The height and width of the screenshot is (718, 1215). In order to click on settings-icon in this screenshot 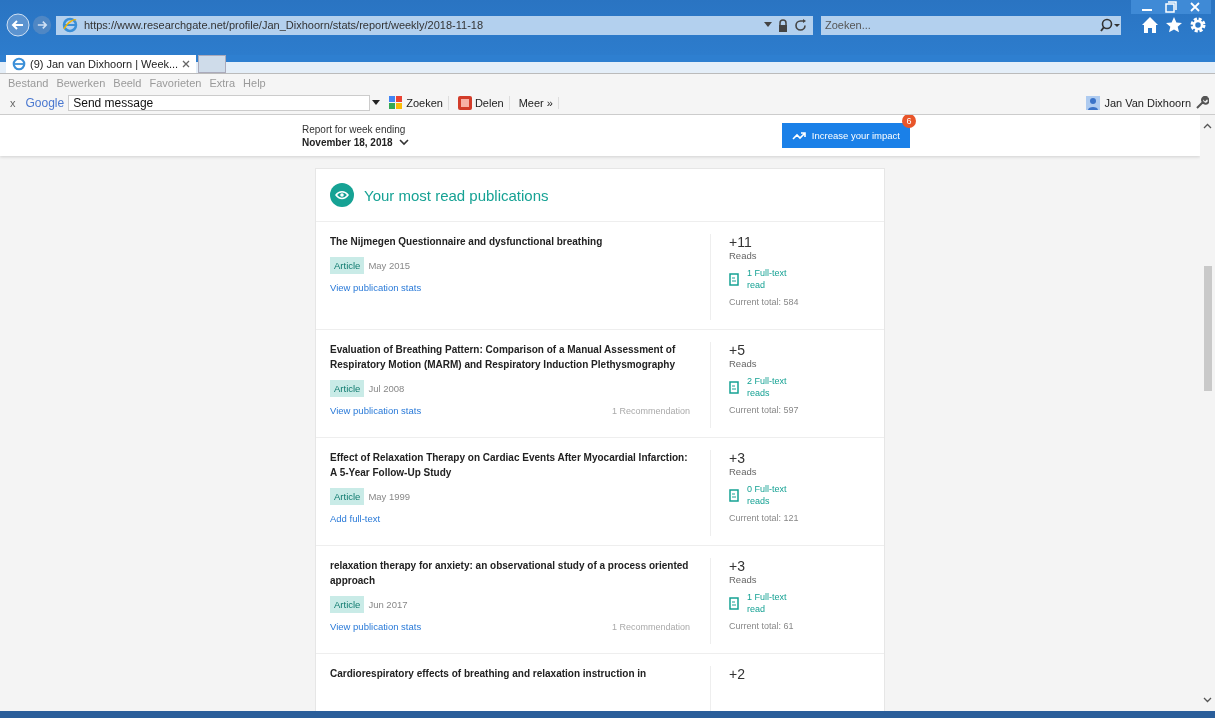, I will do `click(1198, 25)`.